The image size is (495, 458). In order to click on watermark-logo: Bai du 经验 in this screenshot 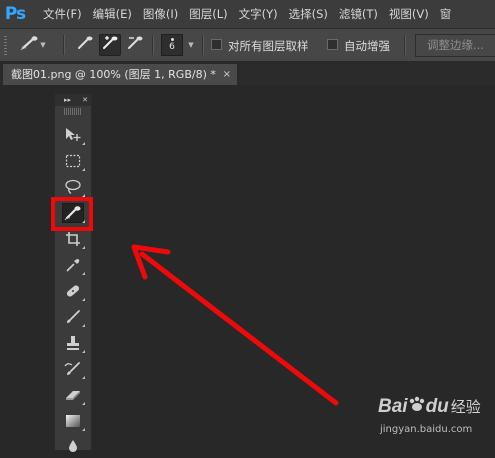, I will do `click(429, 407)`.